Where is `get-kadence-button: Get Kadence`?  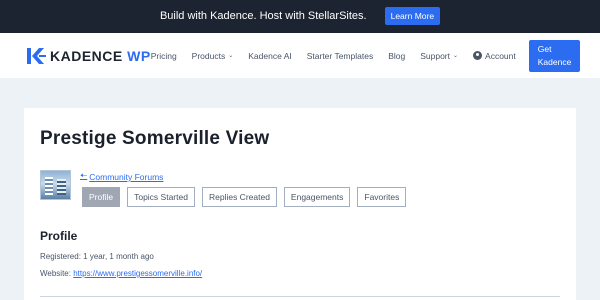
get-kadence-button: Get Kadence is located at coordinates (554, 55).